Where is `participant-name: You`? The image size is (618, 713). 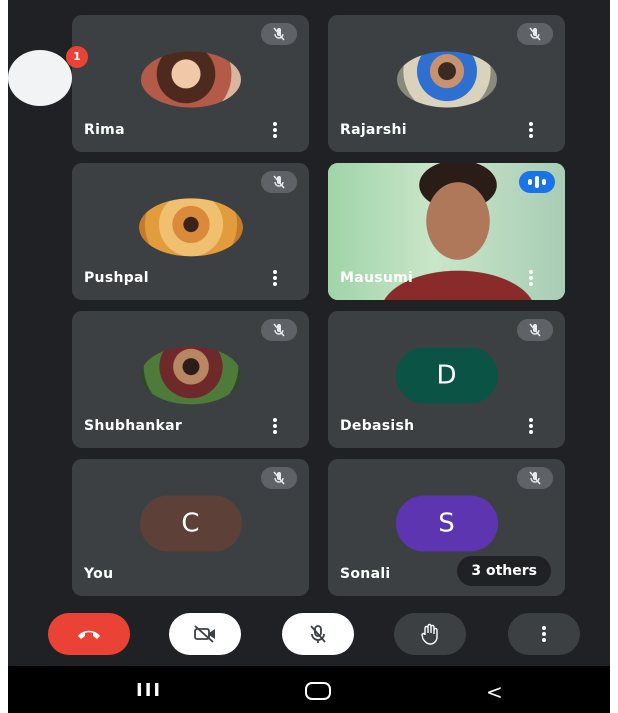 participant-name: You is located at coordinates (99, 574).